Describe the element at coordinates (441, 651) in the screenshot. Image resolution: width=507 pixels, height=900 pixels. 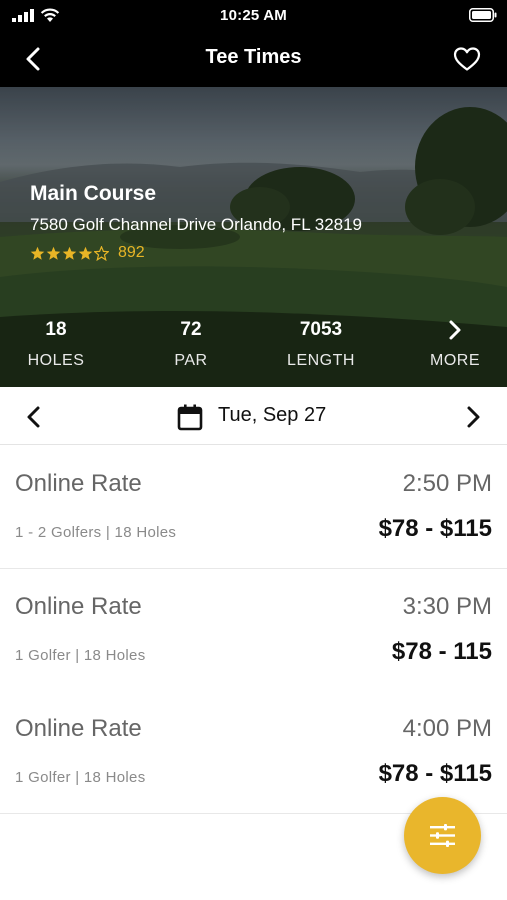
I see `rate-price: $78 - 115` at that location.